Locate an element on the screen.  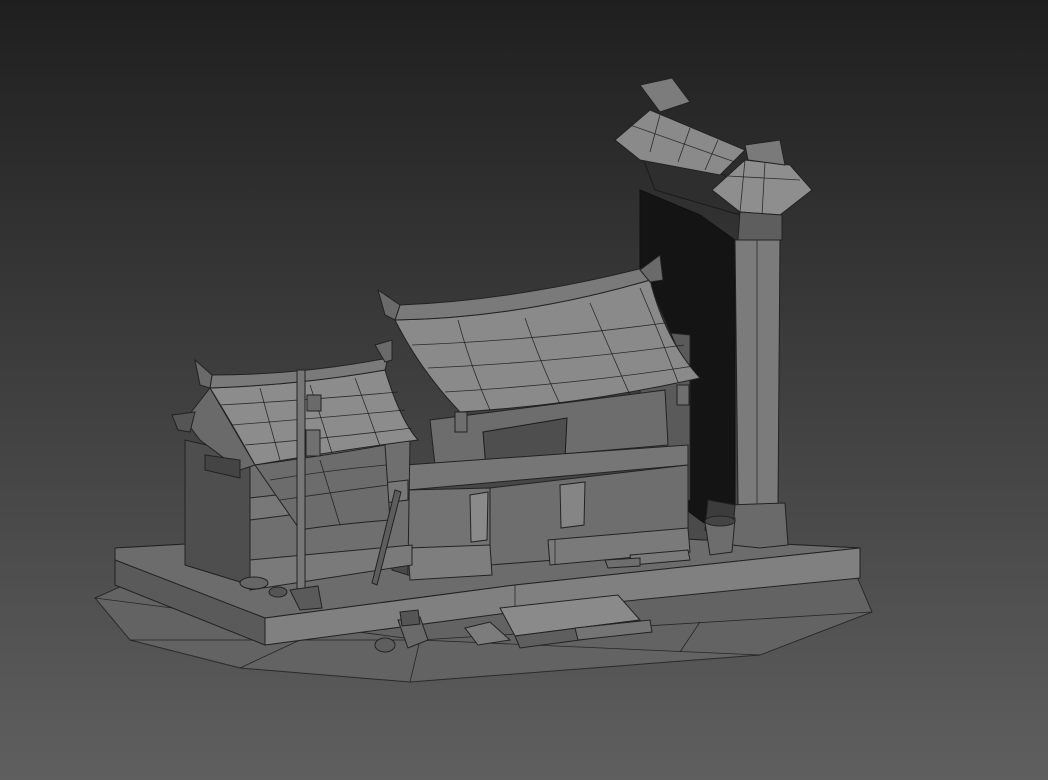
door-left-icon is located at coordinates (479, 517).